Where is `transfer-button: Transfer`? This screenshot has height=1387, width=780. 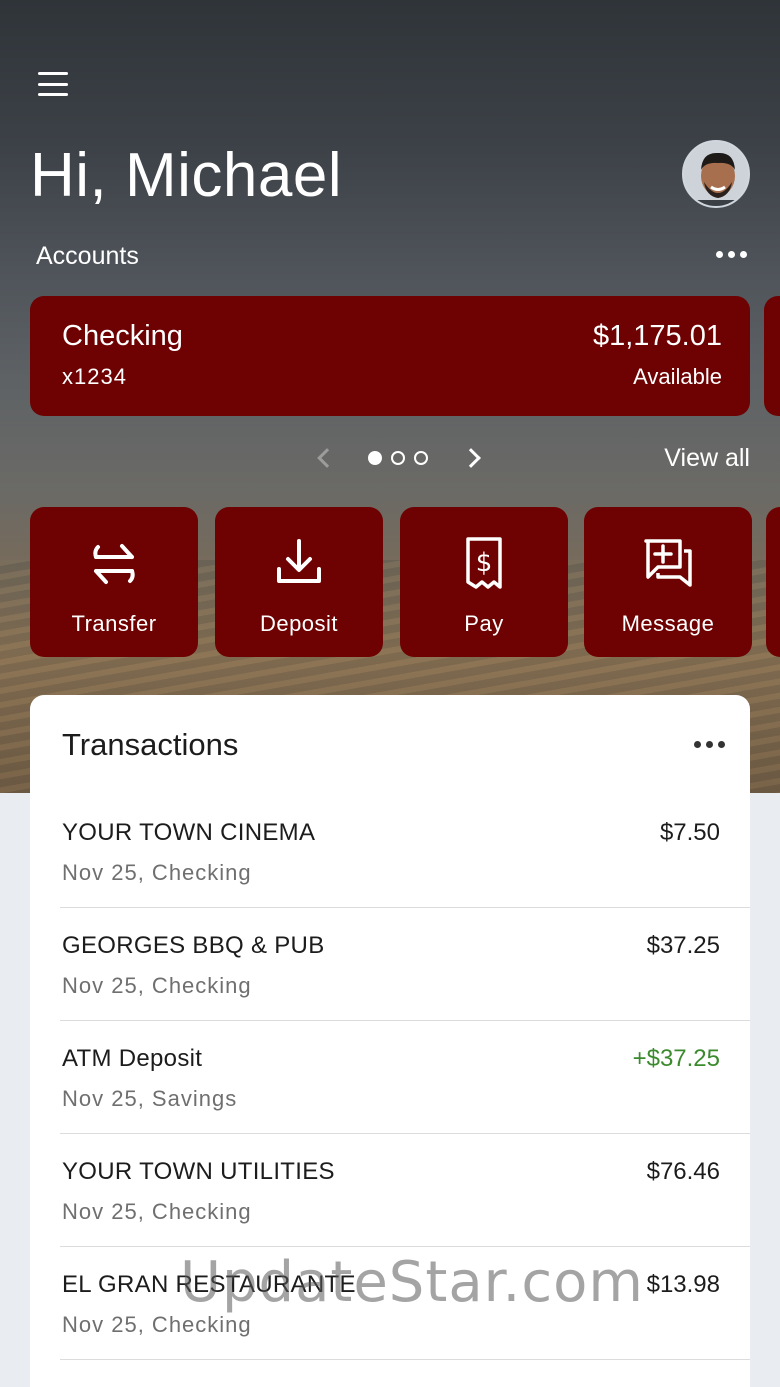
transfer-button: Transfer is located at coordinates (114, 582).